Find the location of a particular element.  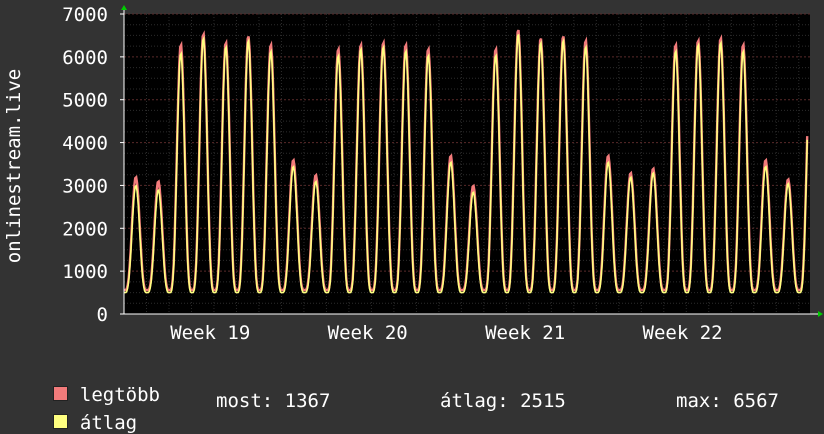

y-tick-label: 2000 is located at coordinates (85, 229).